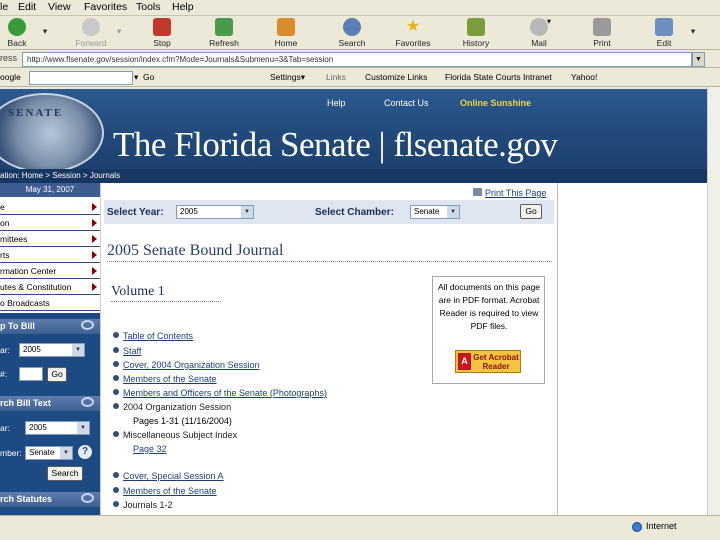 The image size is (720, 540). What do you see at coordinates (85, 452) in the screenshot?
I see `help-icon: ?` at bounding box center [85, 452].